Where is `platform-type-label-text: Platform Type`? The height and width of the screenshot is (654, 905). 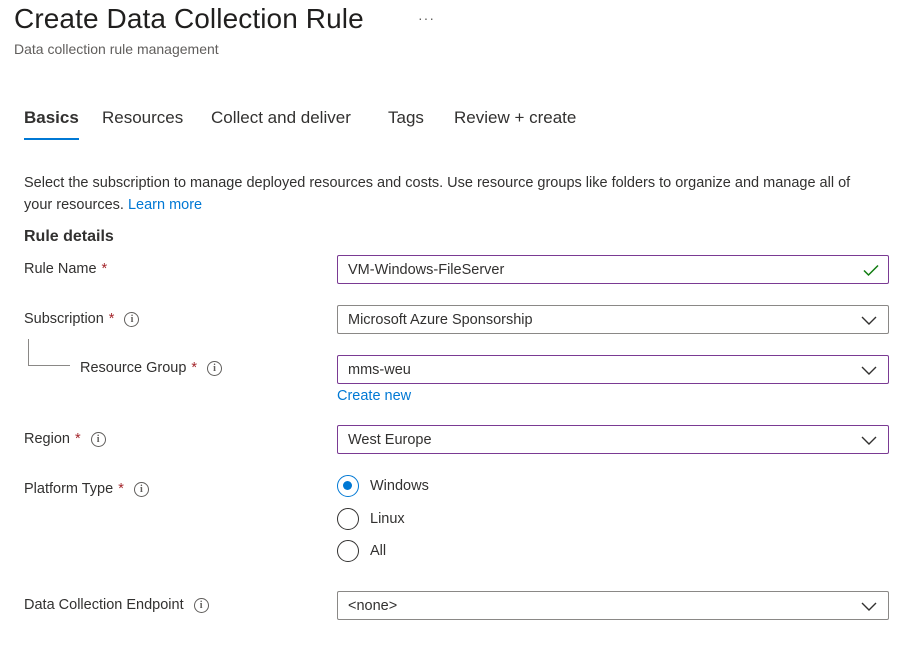
platform-type-label-text: Platform Type is located at coordinates (69, 489).